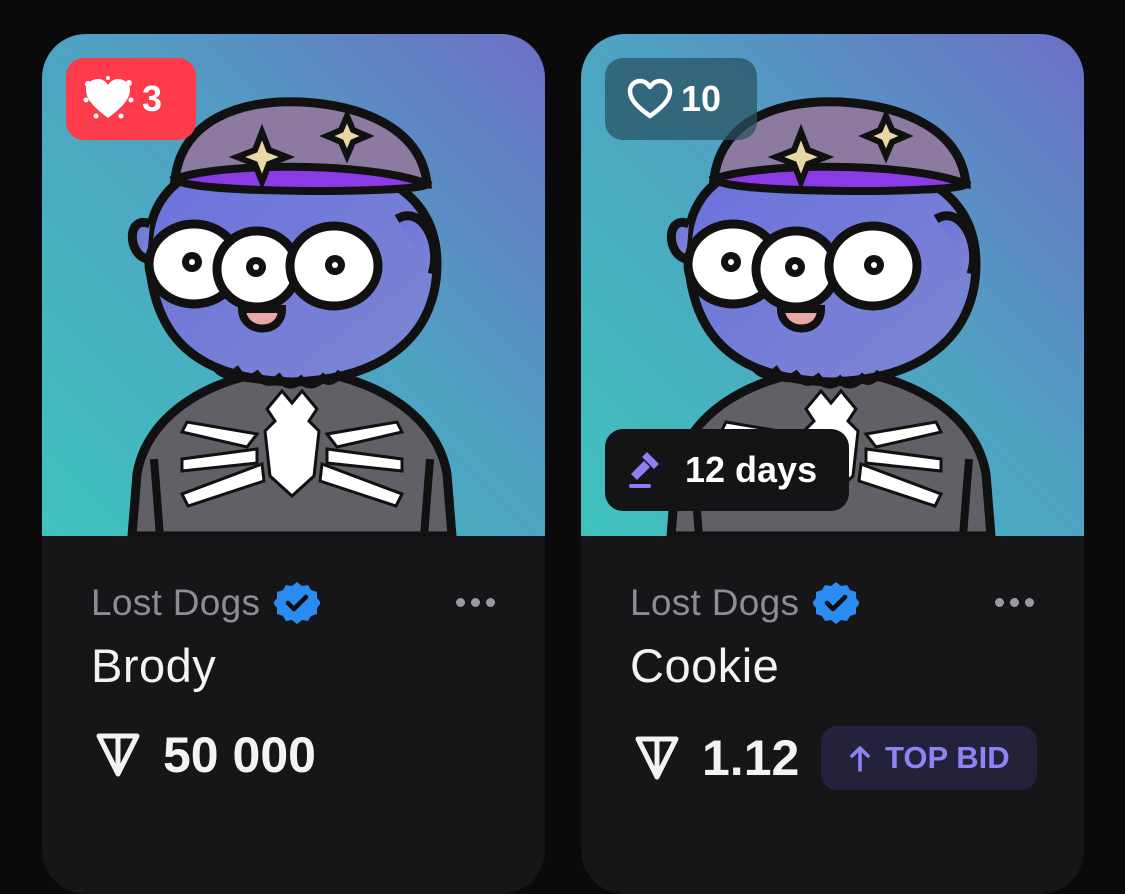 The image size is (1125, 894). I want to click on price-row: 50 000, so click(205, 755).